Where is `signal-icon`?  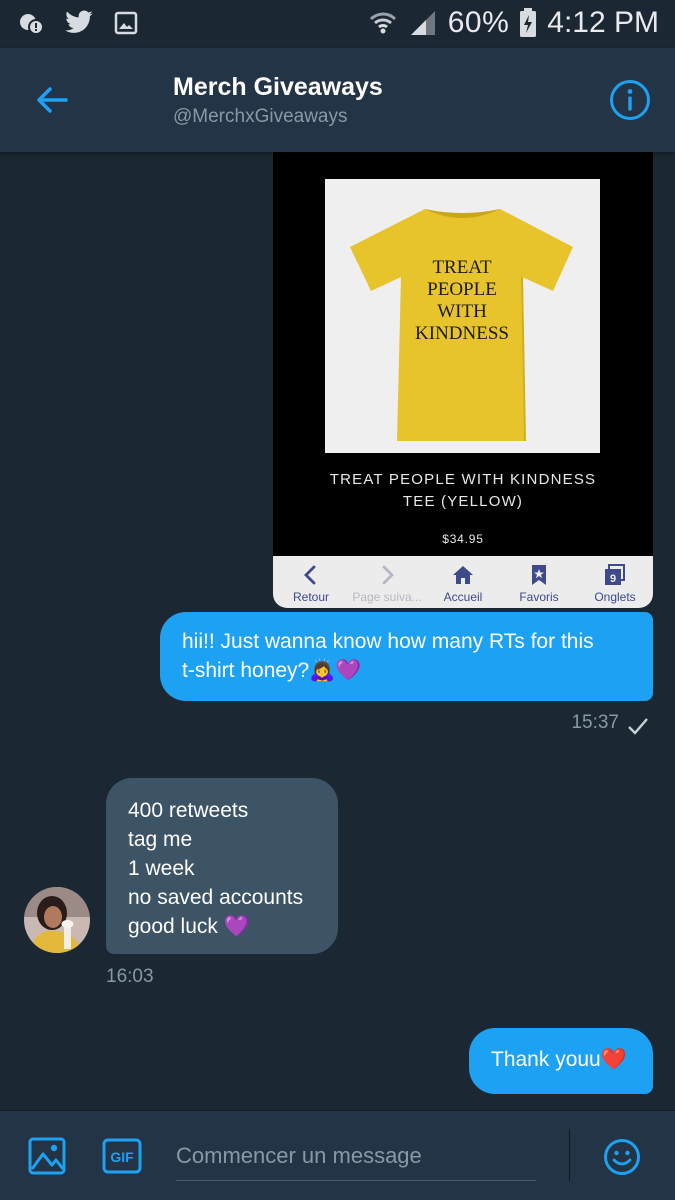 signal-icon is located at coordinates (422, 23).